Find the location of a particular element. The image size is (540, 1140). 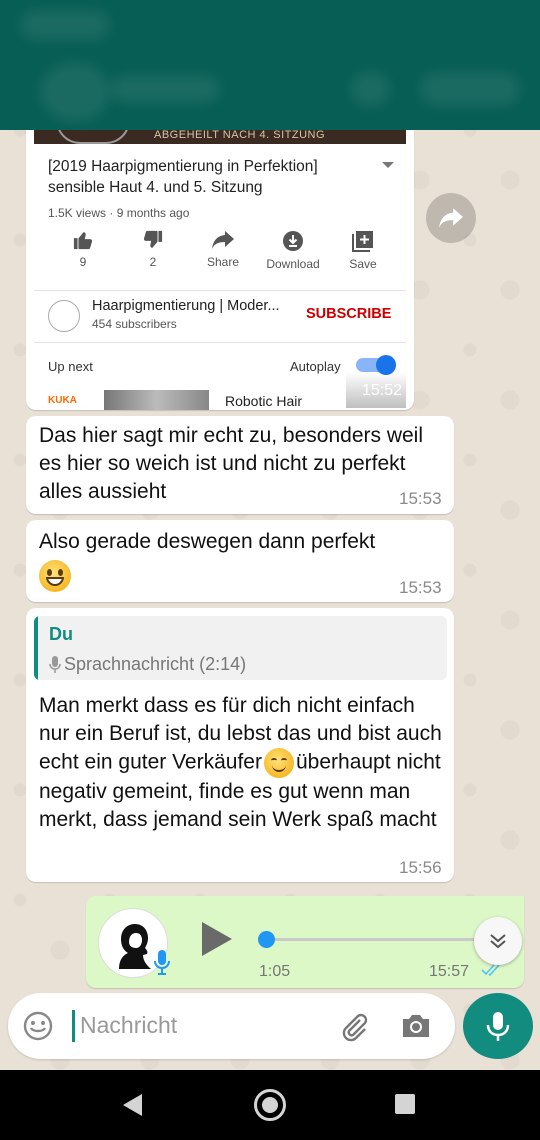

expand-description-icon is located at coordinates (388, 165).